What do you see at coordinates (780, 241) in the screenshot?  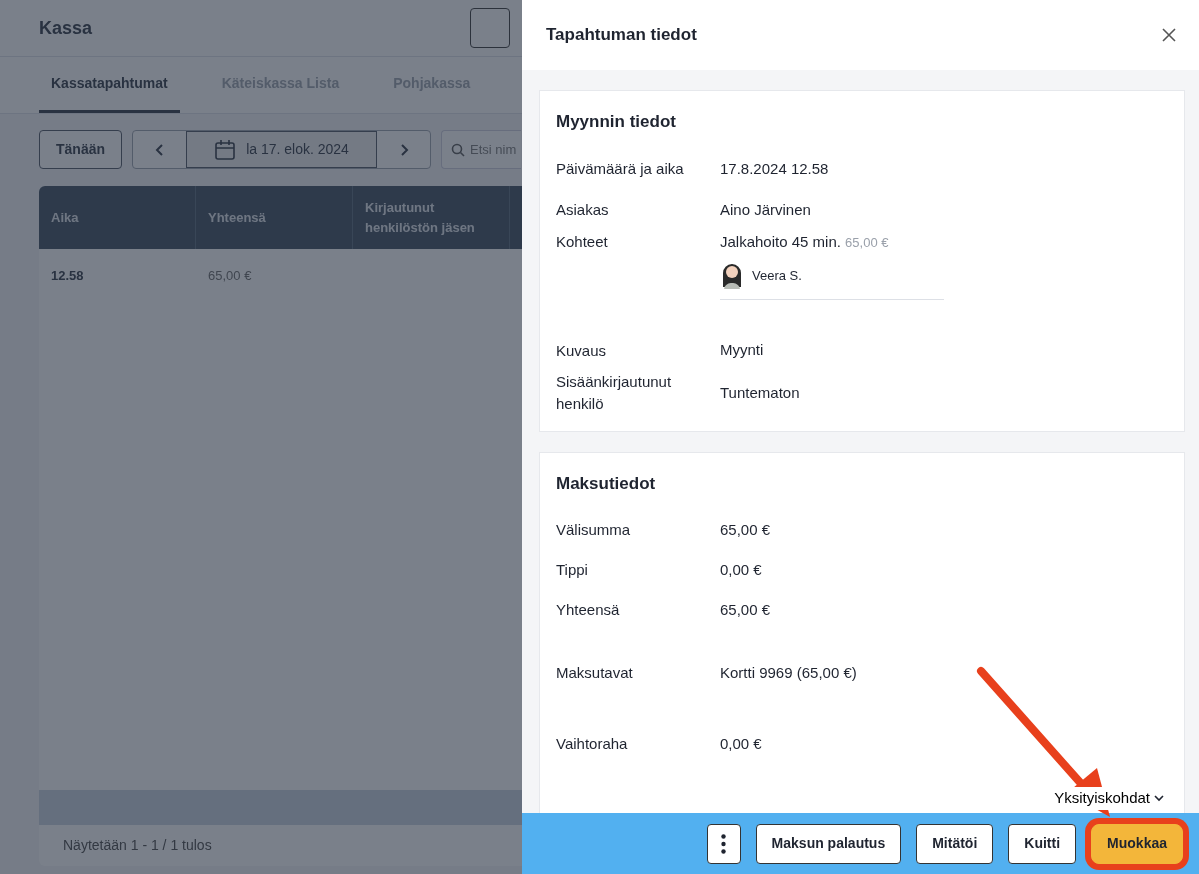 I see `service-name: Jalkahoito 45 min.` at bounding box center [780, 241].